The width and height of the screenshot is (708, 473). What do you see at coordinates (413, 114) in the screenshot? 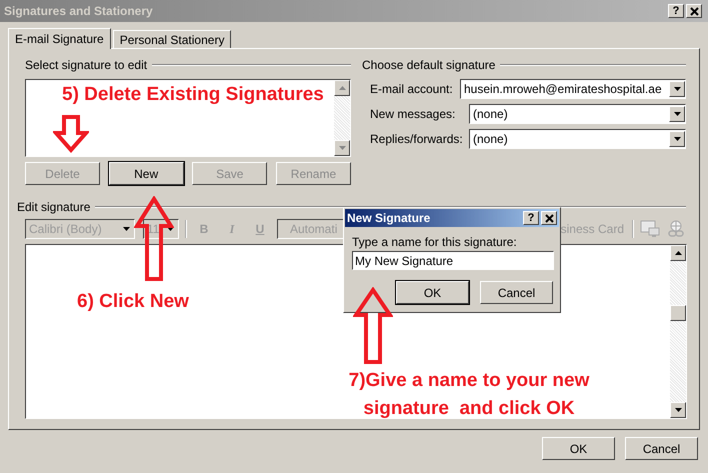
I see `field-label: New messages:` at bounding box center [413, 114].